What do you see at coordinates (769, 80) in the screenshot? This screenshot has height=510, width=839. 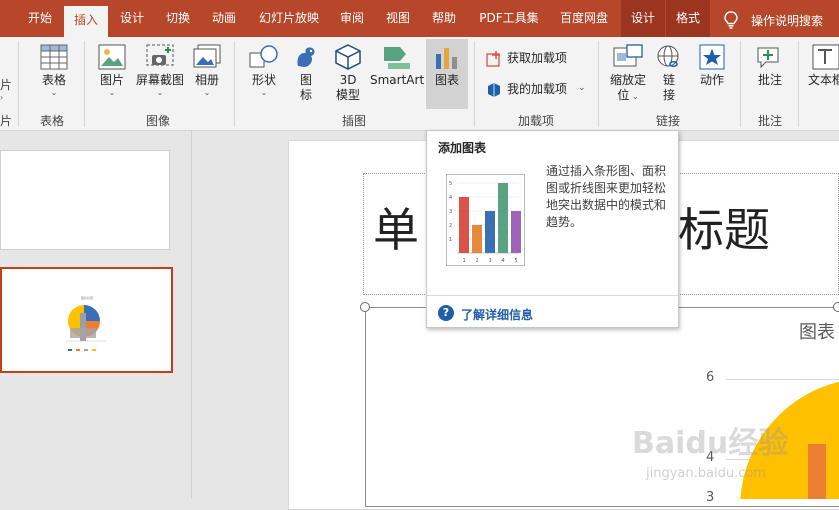 I see `comment-label: 批注` at bounding box center [769, 80].